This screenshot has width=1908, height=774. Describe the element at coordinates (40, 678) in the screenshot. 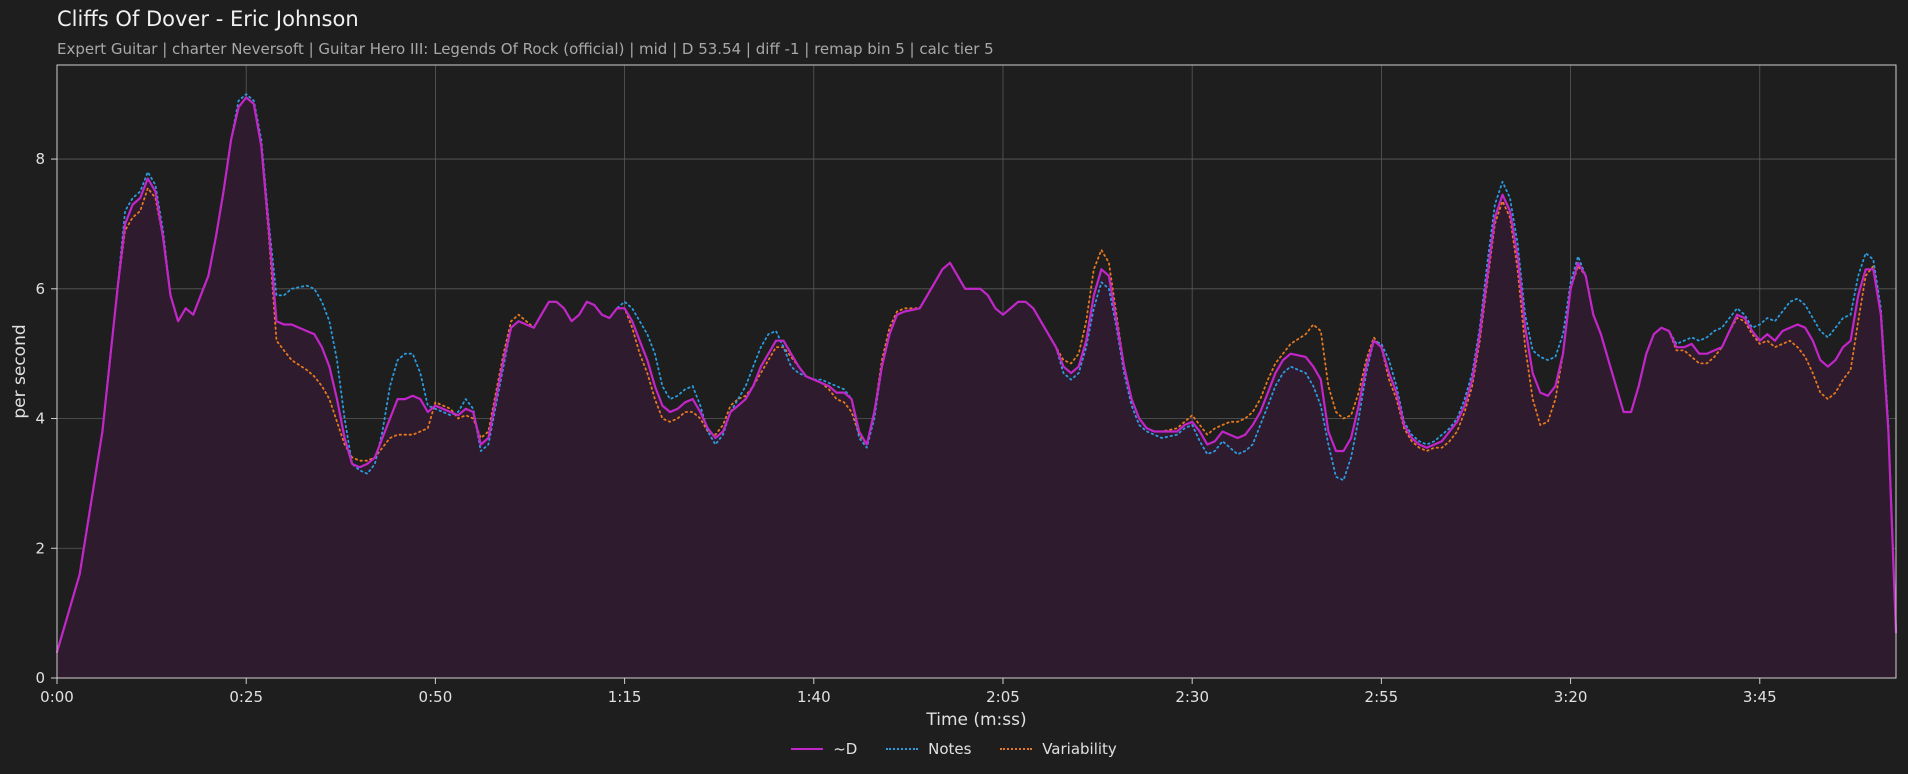

I see `y-tick-label: 0` at that location.